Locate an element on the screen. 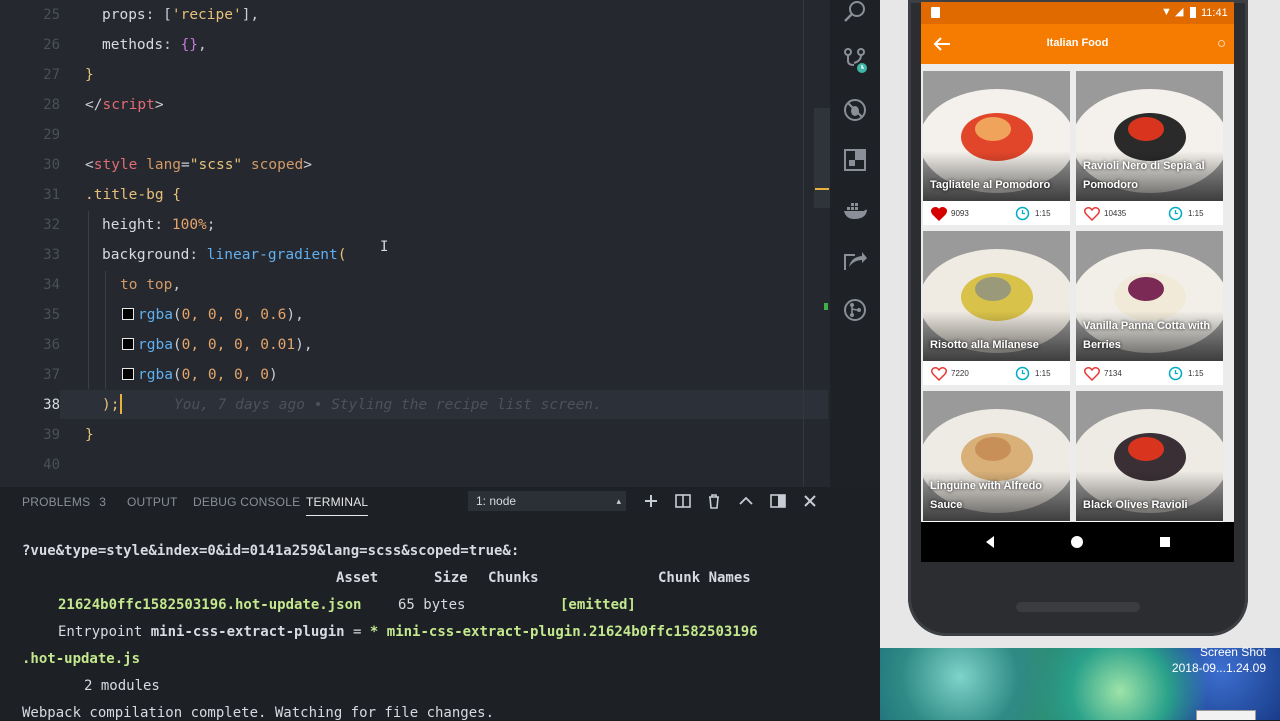 This screenshot has width=1280, height=721. new-terminal-plus-icon is located at coordinates (651, 501).